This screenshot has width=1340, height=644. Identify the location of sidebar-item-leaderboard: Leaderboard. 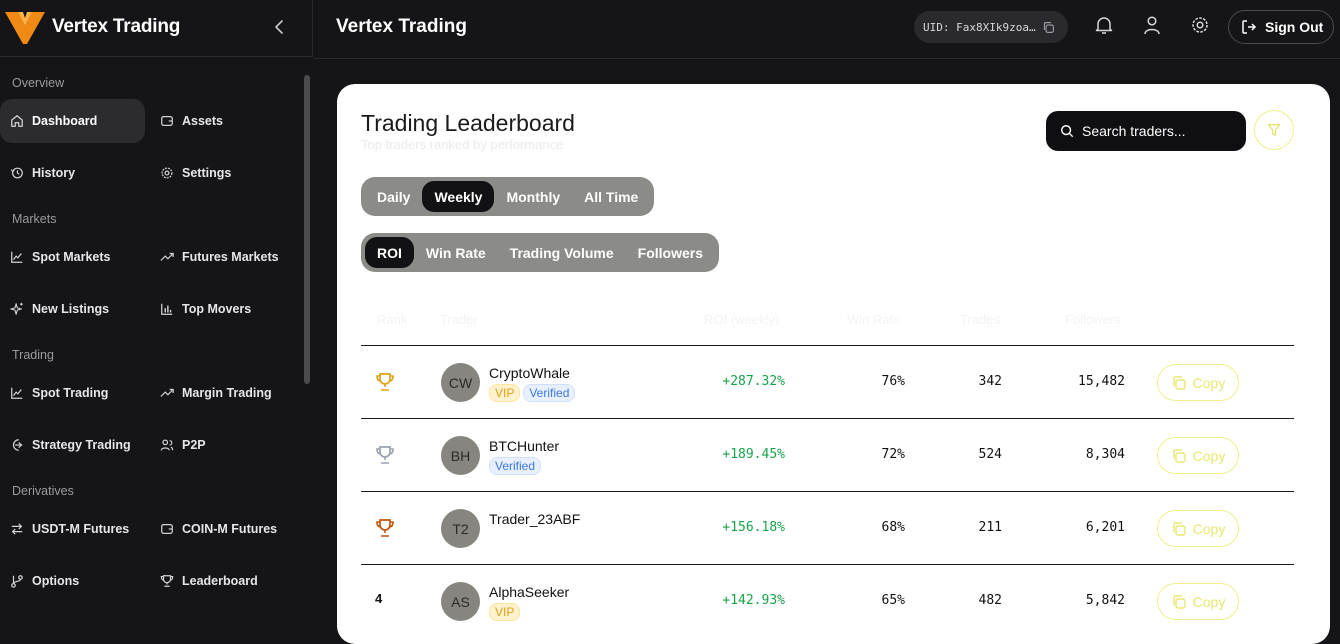
(222, 581).